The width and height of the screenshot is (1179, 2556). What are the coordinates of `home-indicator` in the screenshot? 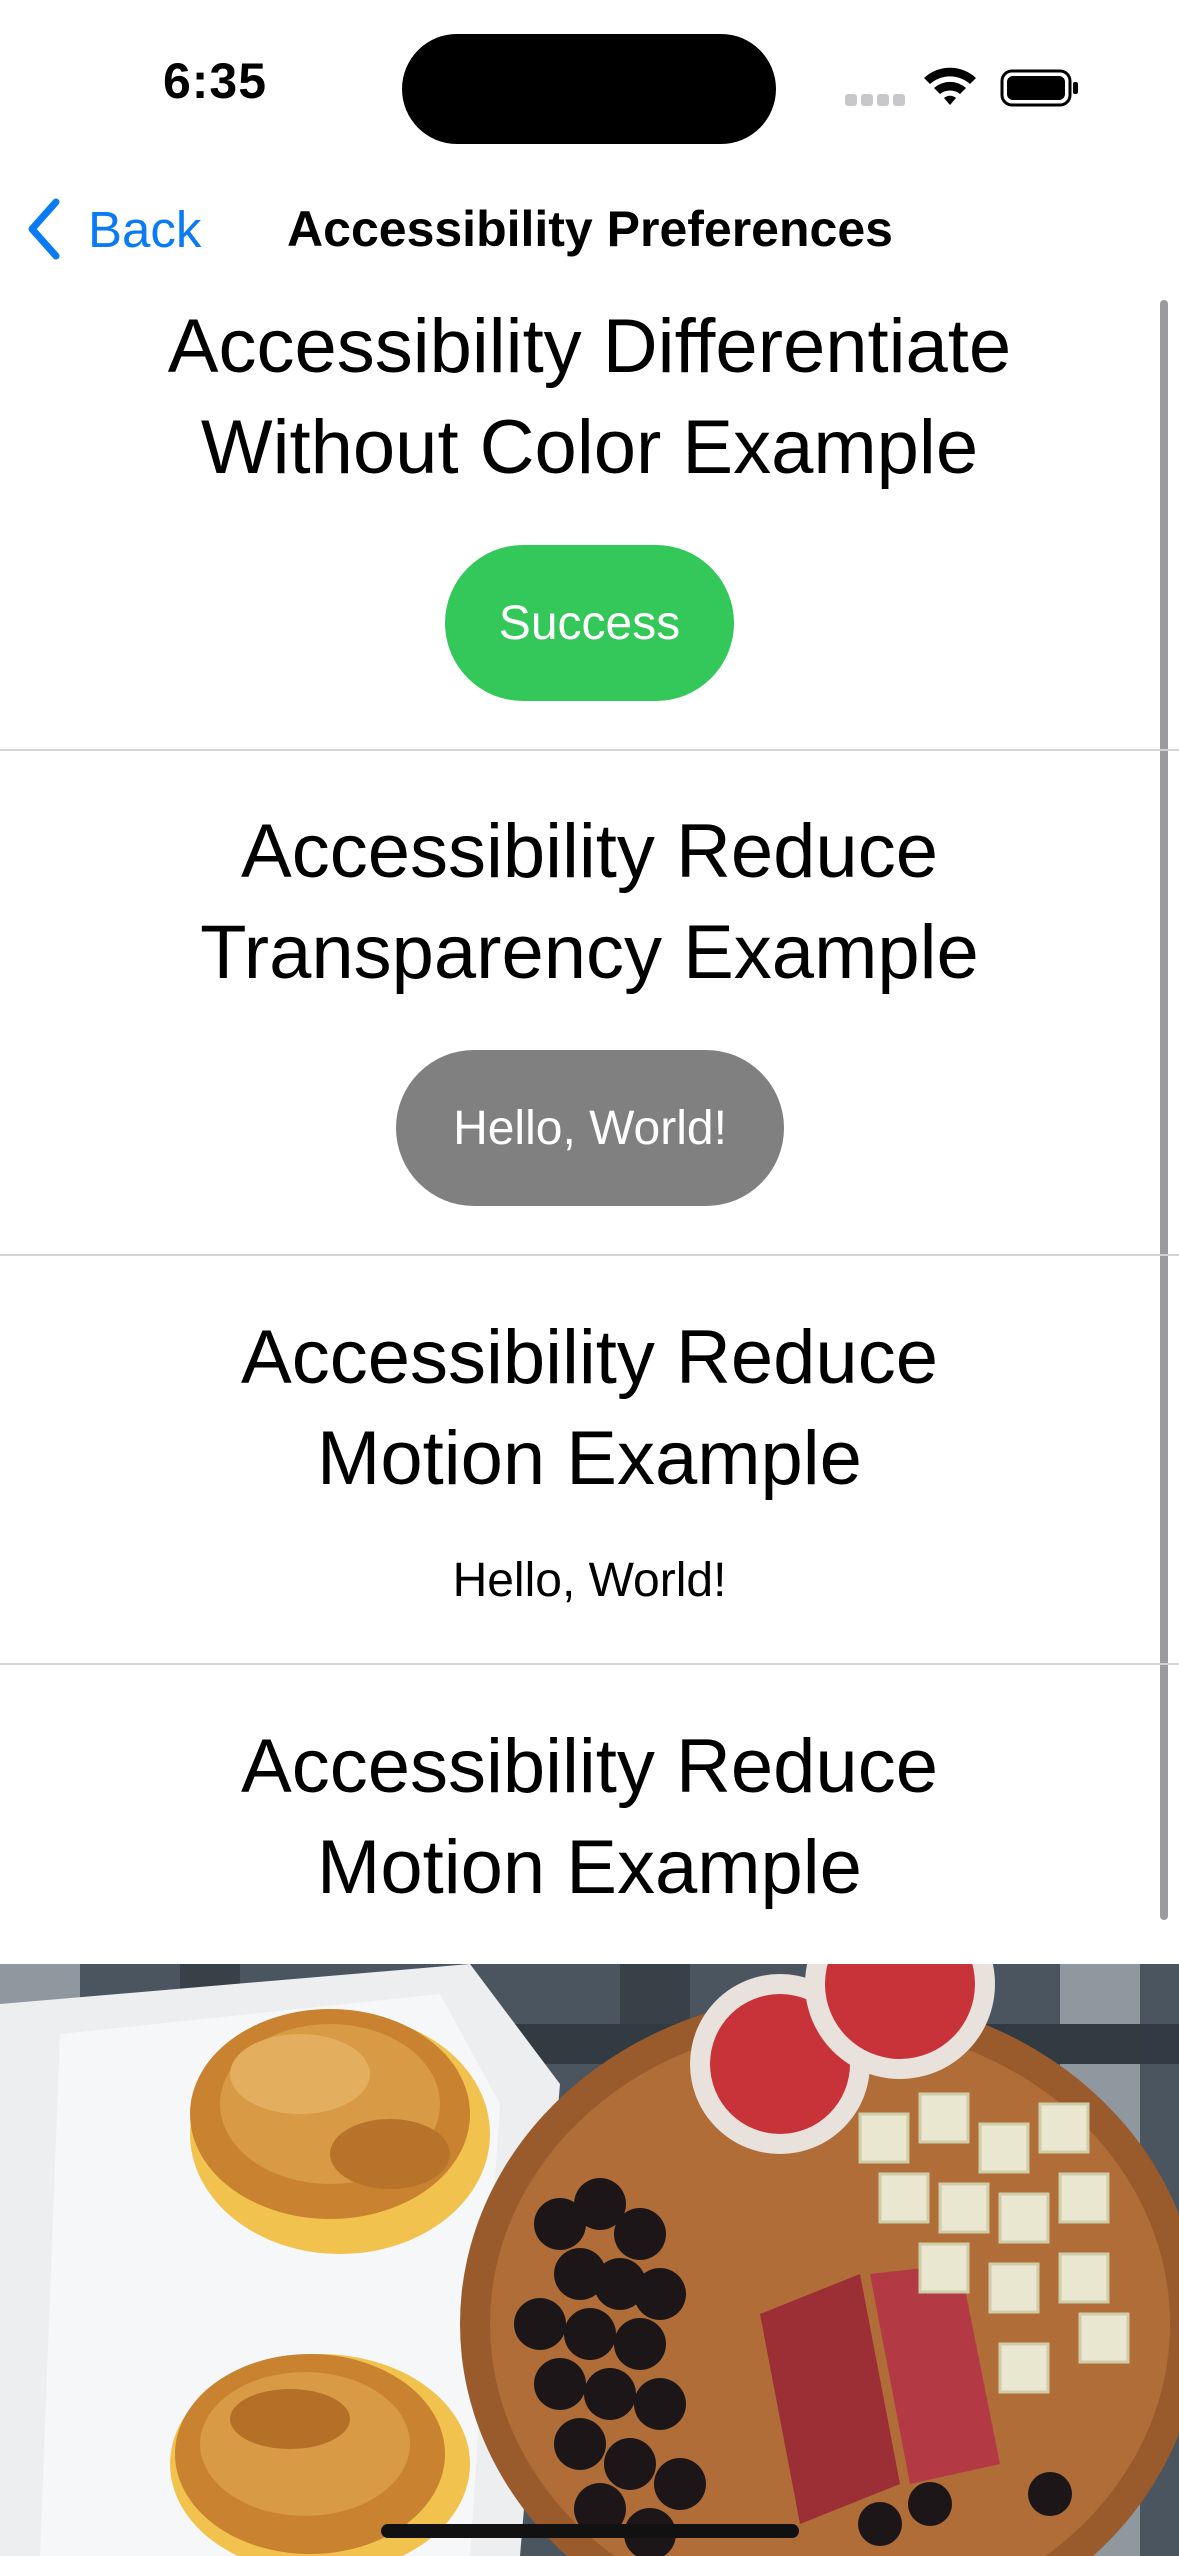 It's located at (590, 2531).